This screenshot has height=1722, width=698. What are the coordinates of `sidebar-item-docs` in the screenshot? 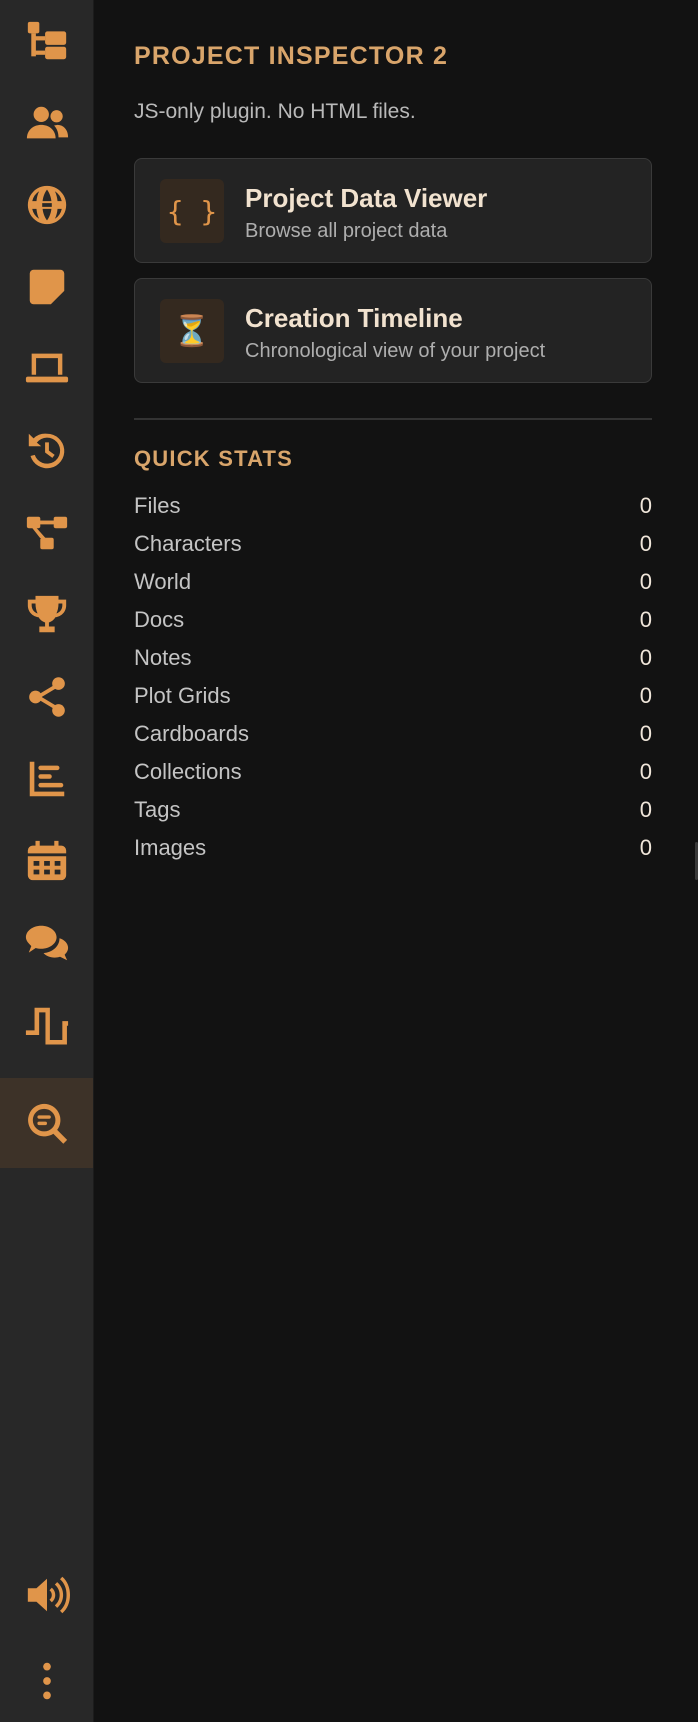 It's located at (46, 369).